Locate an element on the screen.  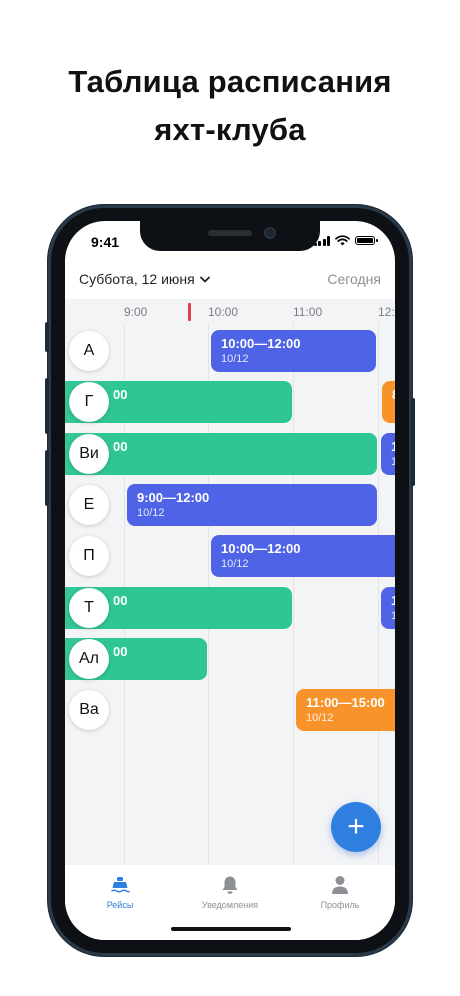
booking-block: 11:00—15:00 10/12 is located at coordinates (345, 710).